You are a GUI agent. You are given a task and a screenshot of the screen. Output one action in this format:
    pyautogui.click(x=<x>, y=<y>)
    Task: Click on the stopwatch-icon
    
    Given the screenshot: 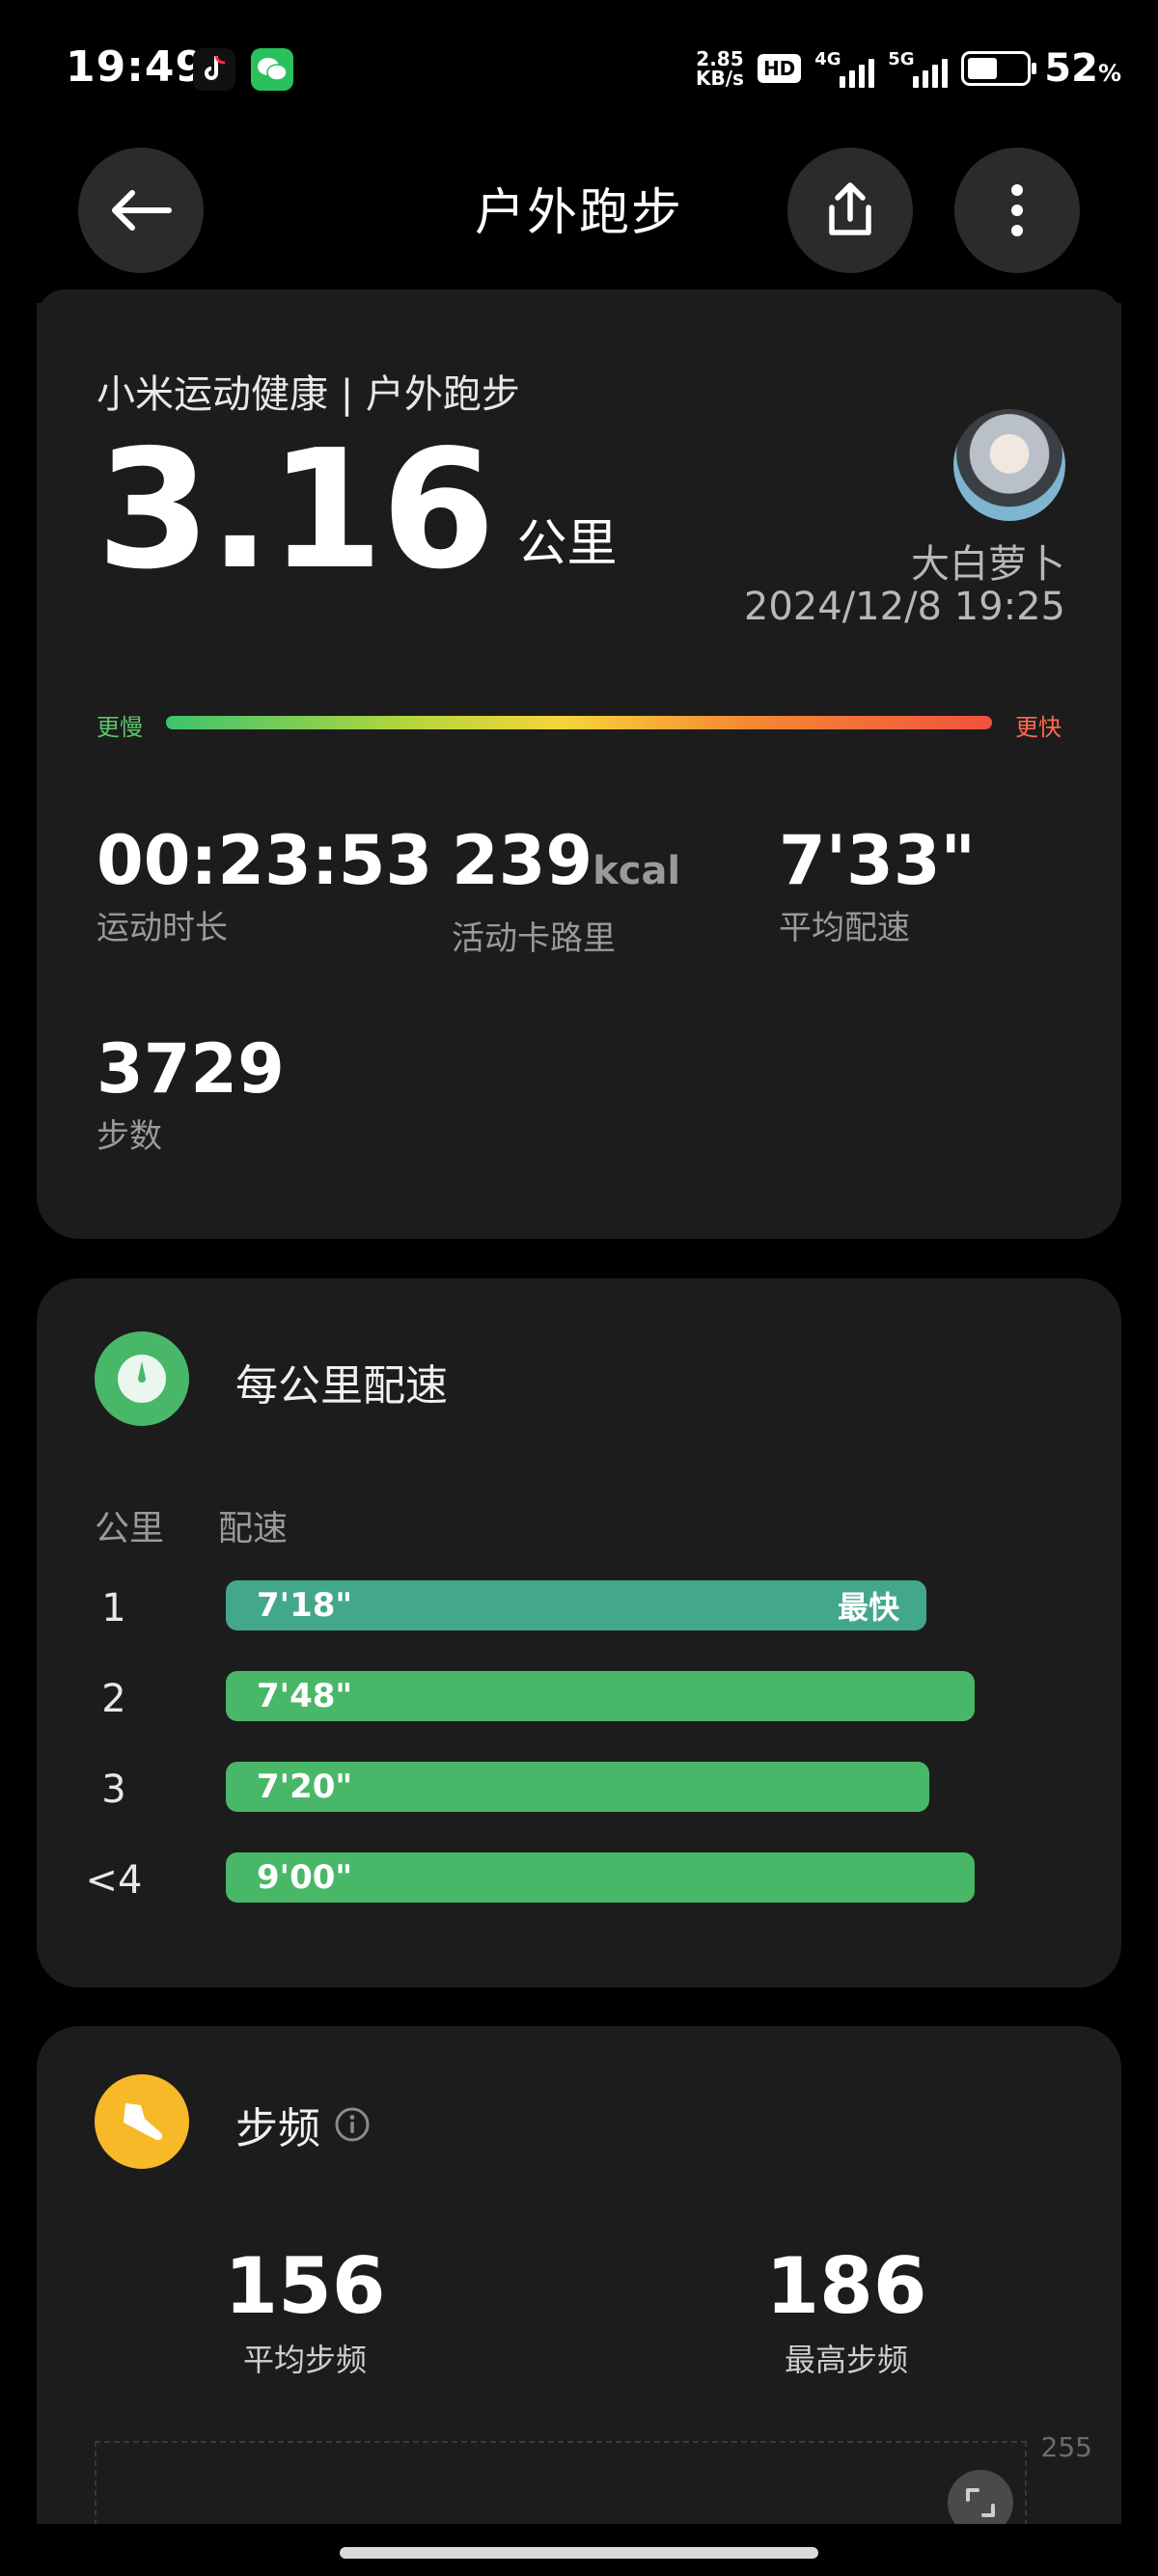 What is the action you would take?
    pyautogui.click(x=142, y=1378)
    